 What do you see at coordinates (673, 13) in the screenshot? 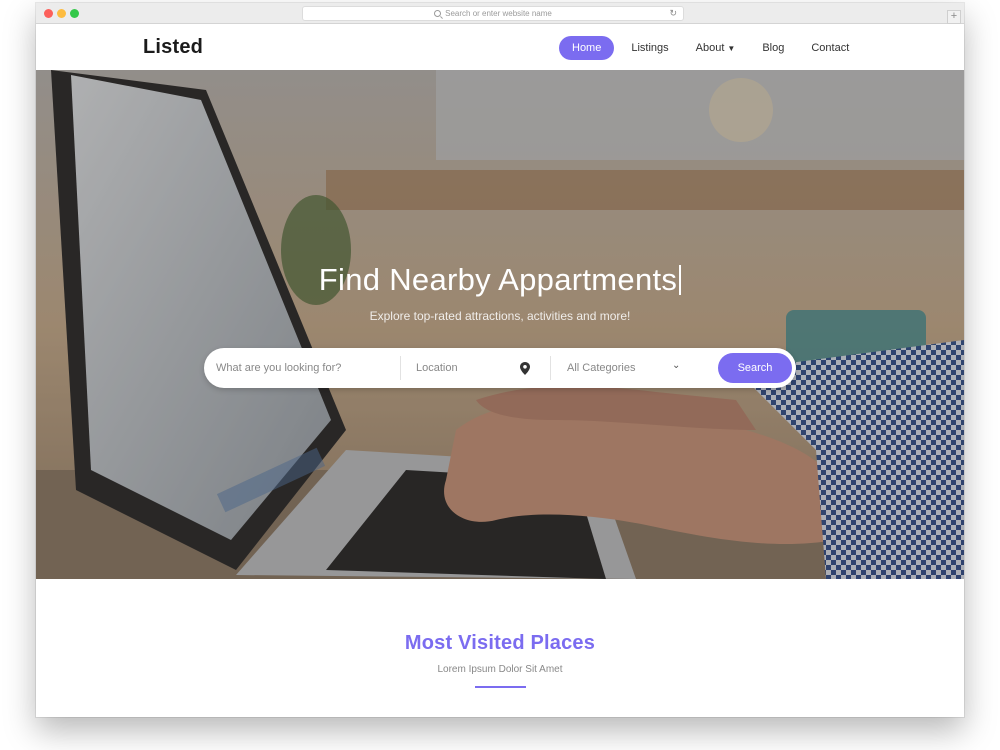
I see `reload-icon: ↻` at bounding box center [673, 13].